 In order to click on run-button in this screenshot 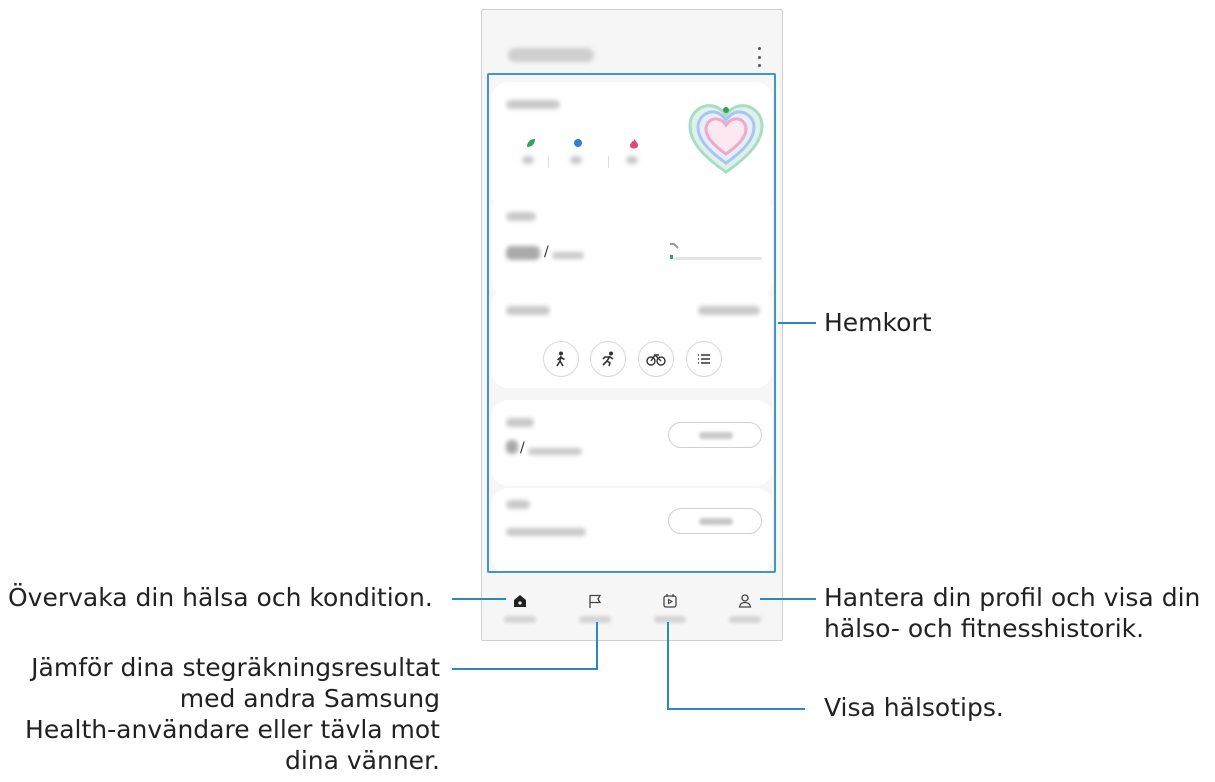, I will do `click(608, 359)`.